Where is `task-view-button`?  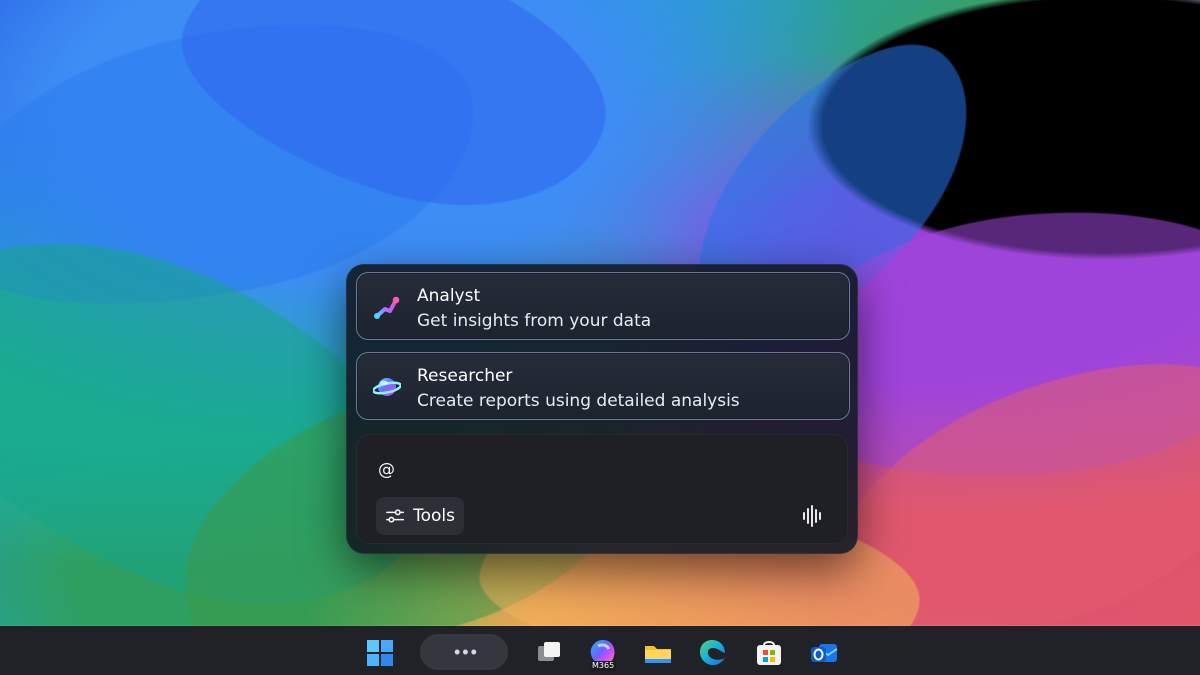
task-view-button is located at coordinates (548, 653).